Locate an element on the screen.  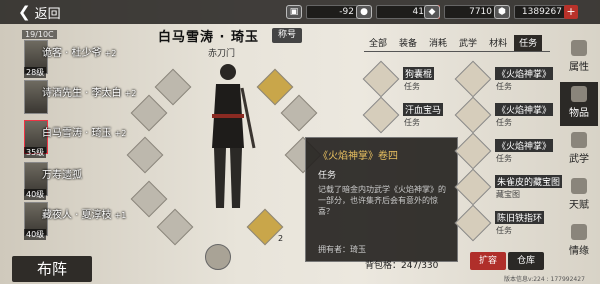
team-member: 28级 诡客 · 杜少爷 +2 is located at coordinates (84, 58).